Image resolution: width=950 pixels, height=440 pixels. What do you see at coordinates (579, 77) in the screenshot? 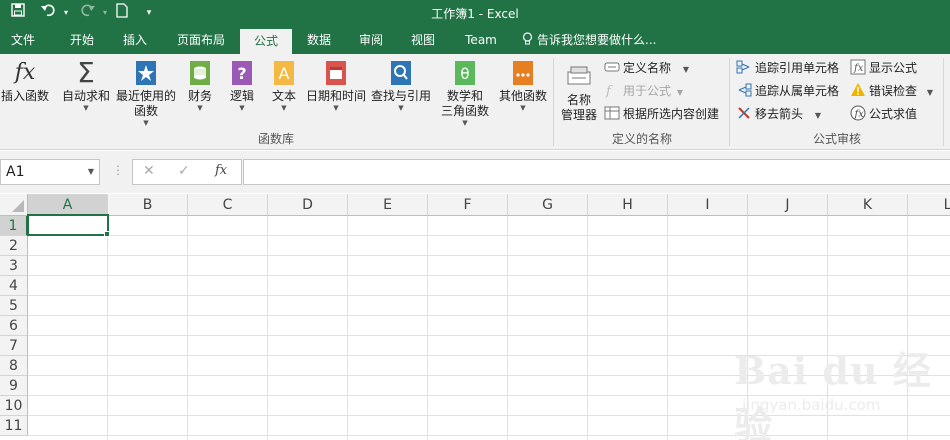
I see `name-tag-icon` at bounding box center [579, 77].